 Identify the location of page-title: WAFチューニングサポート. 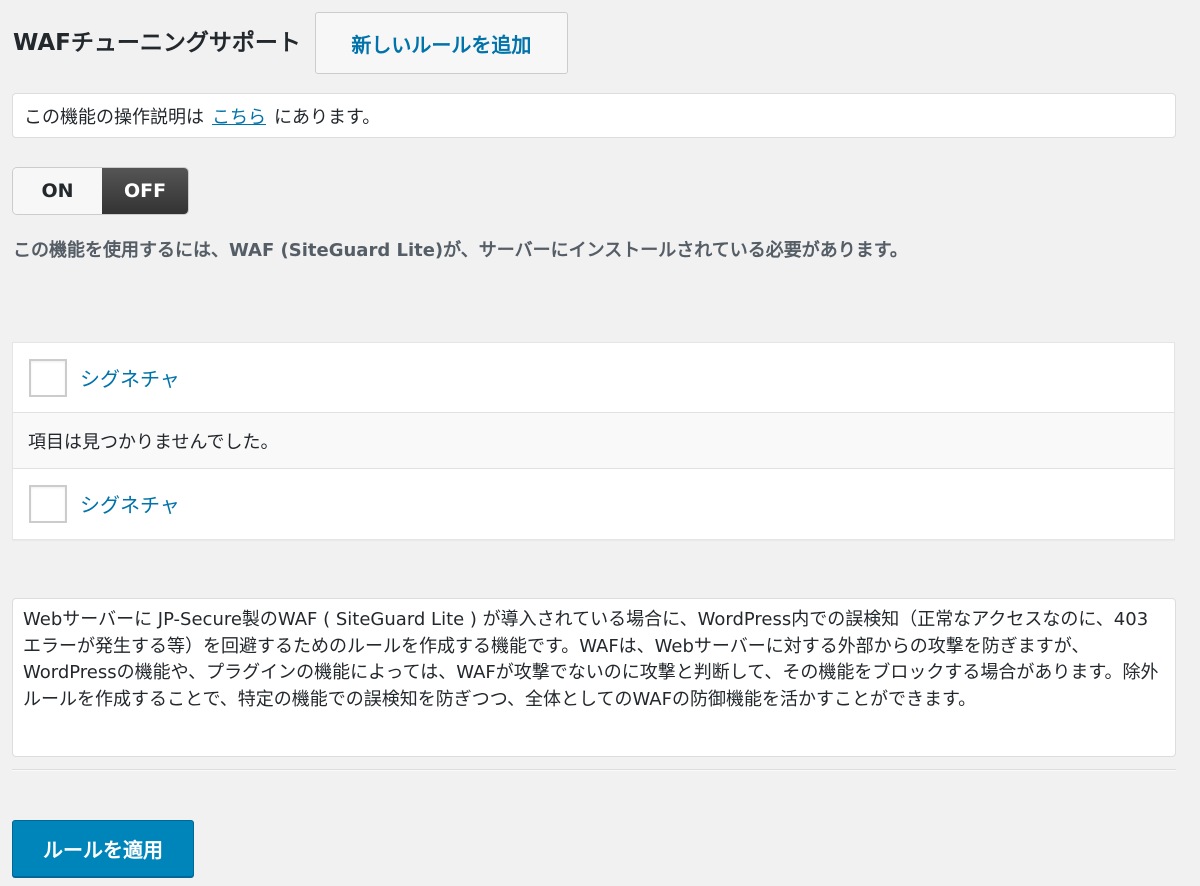
(157, 42).